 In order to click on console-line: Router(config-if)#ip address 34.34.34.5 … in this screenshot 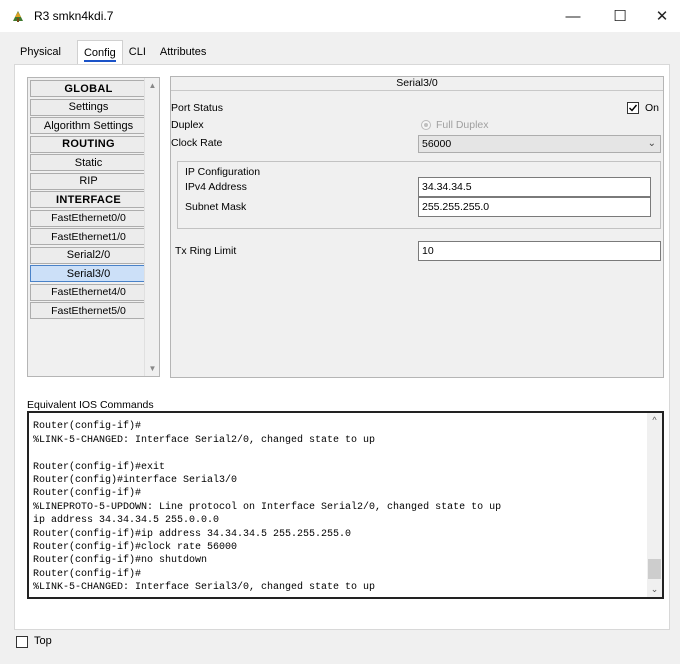, I will do `click(192, 534)`.